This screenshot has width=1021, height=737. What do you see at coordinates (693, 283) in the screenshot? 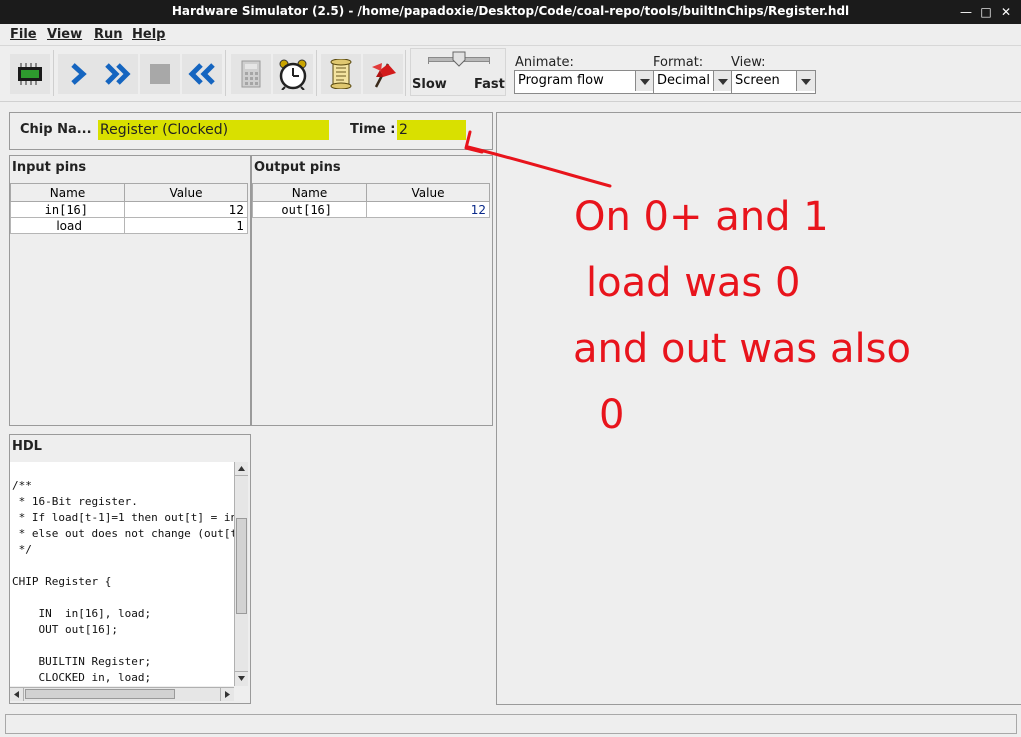
I see `annotation-line: load was 0` at bounding box center [693, 283].